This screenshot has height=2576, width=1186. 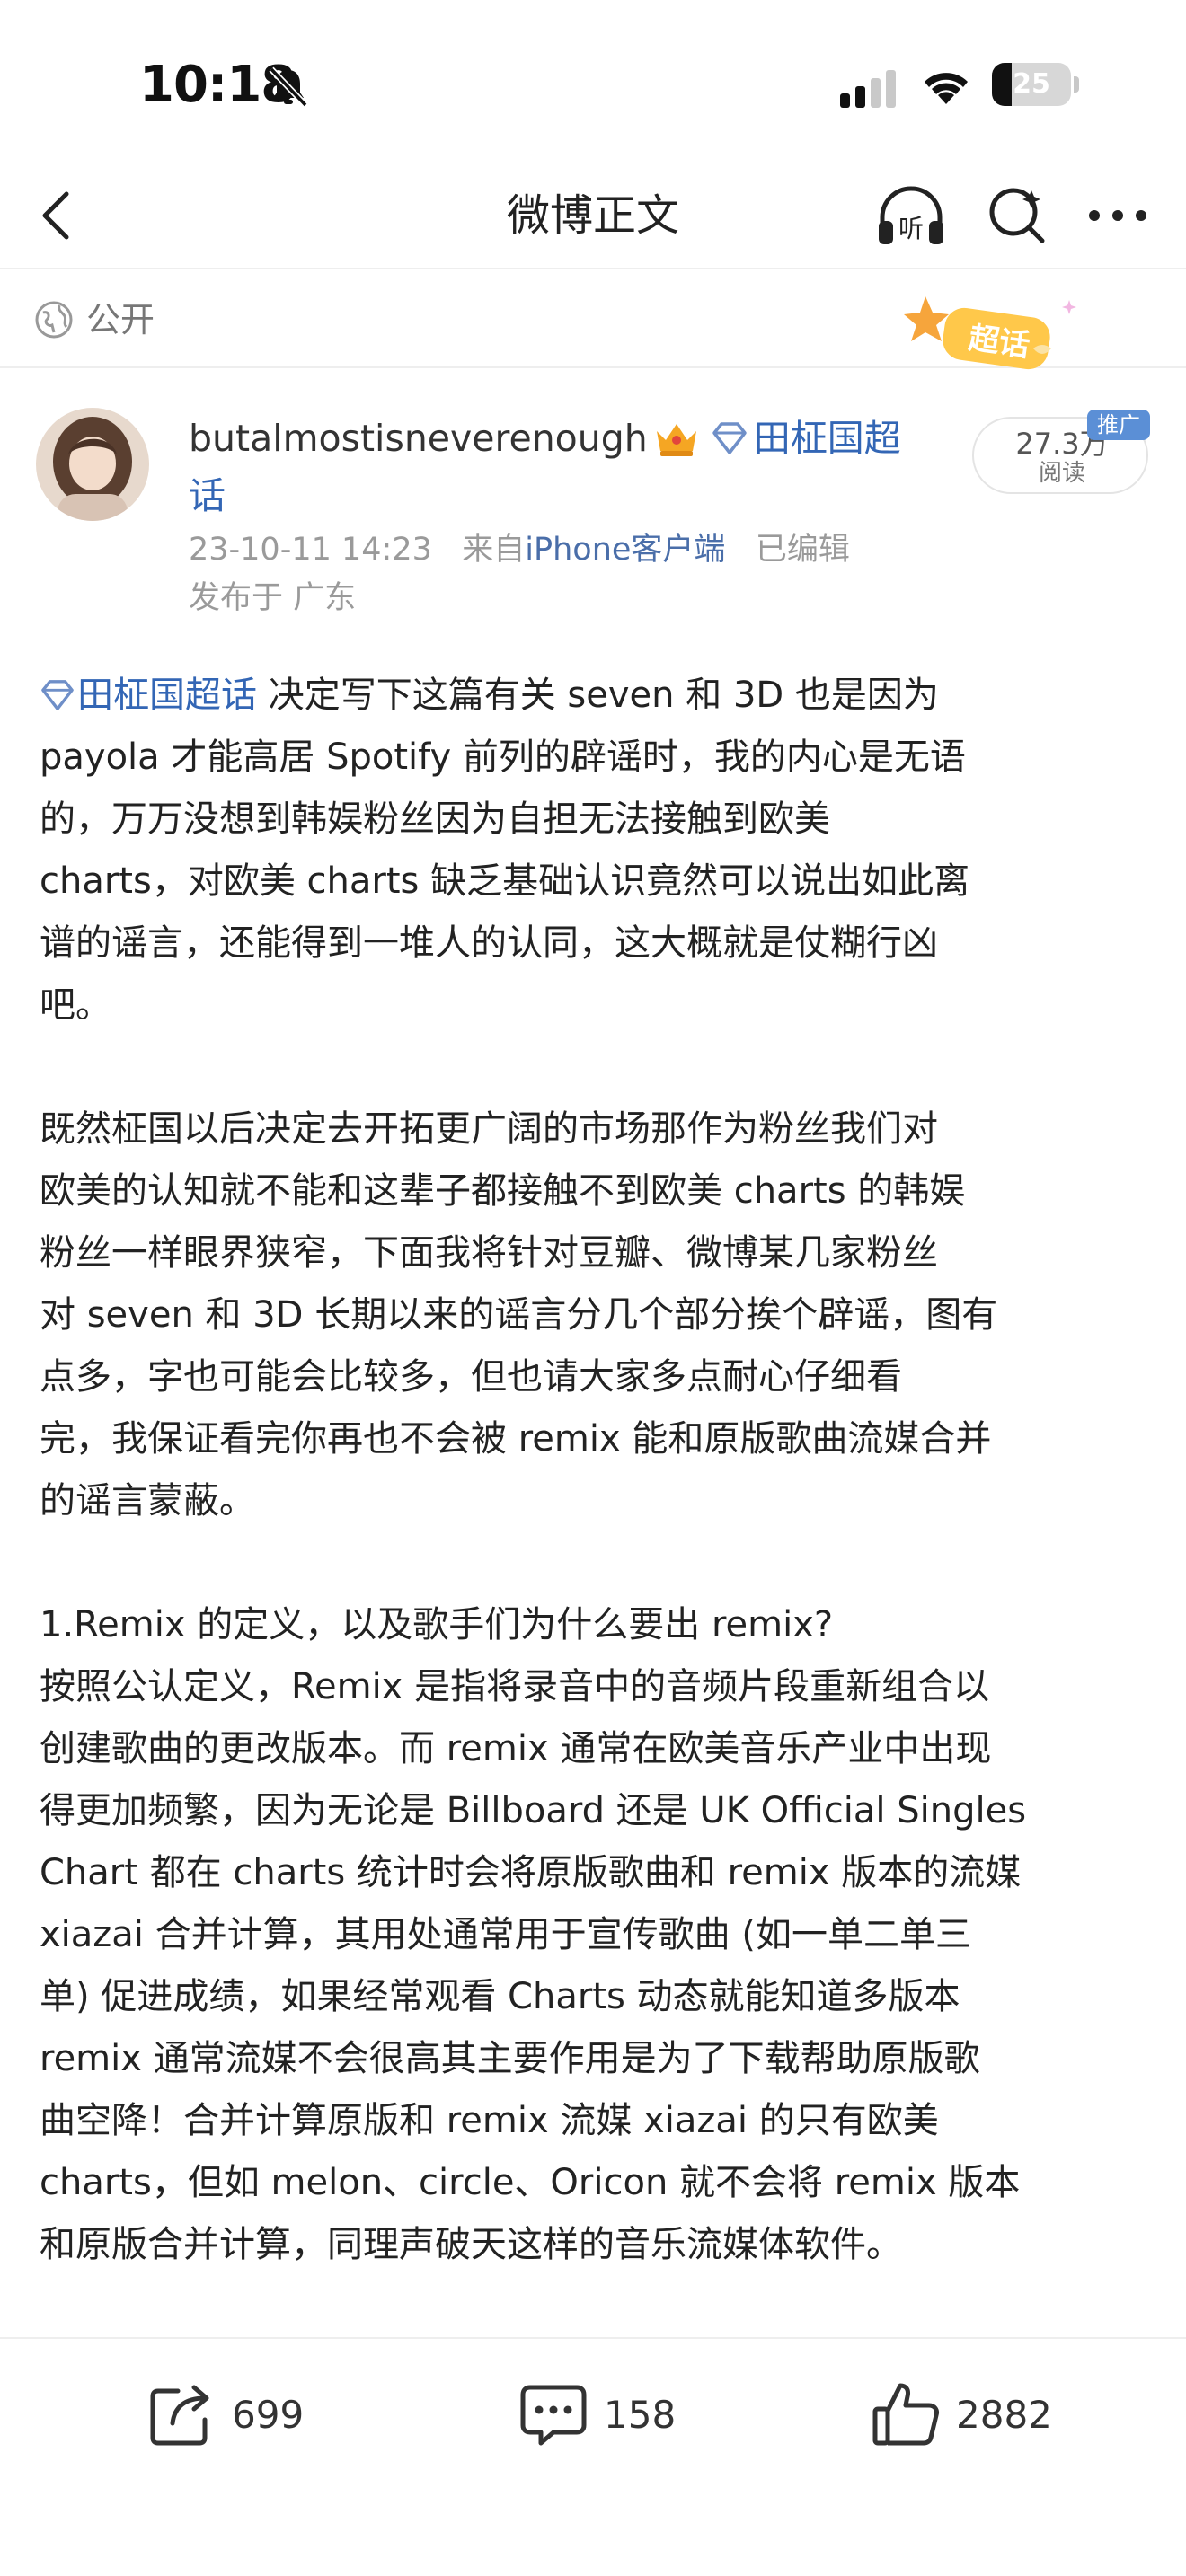 I want to click on post-line: 1.Remix 的定义，以及歌手们为什么要出 remix?, so click(x=437, y=1624).